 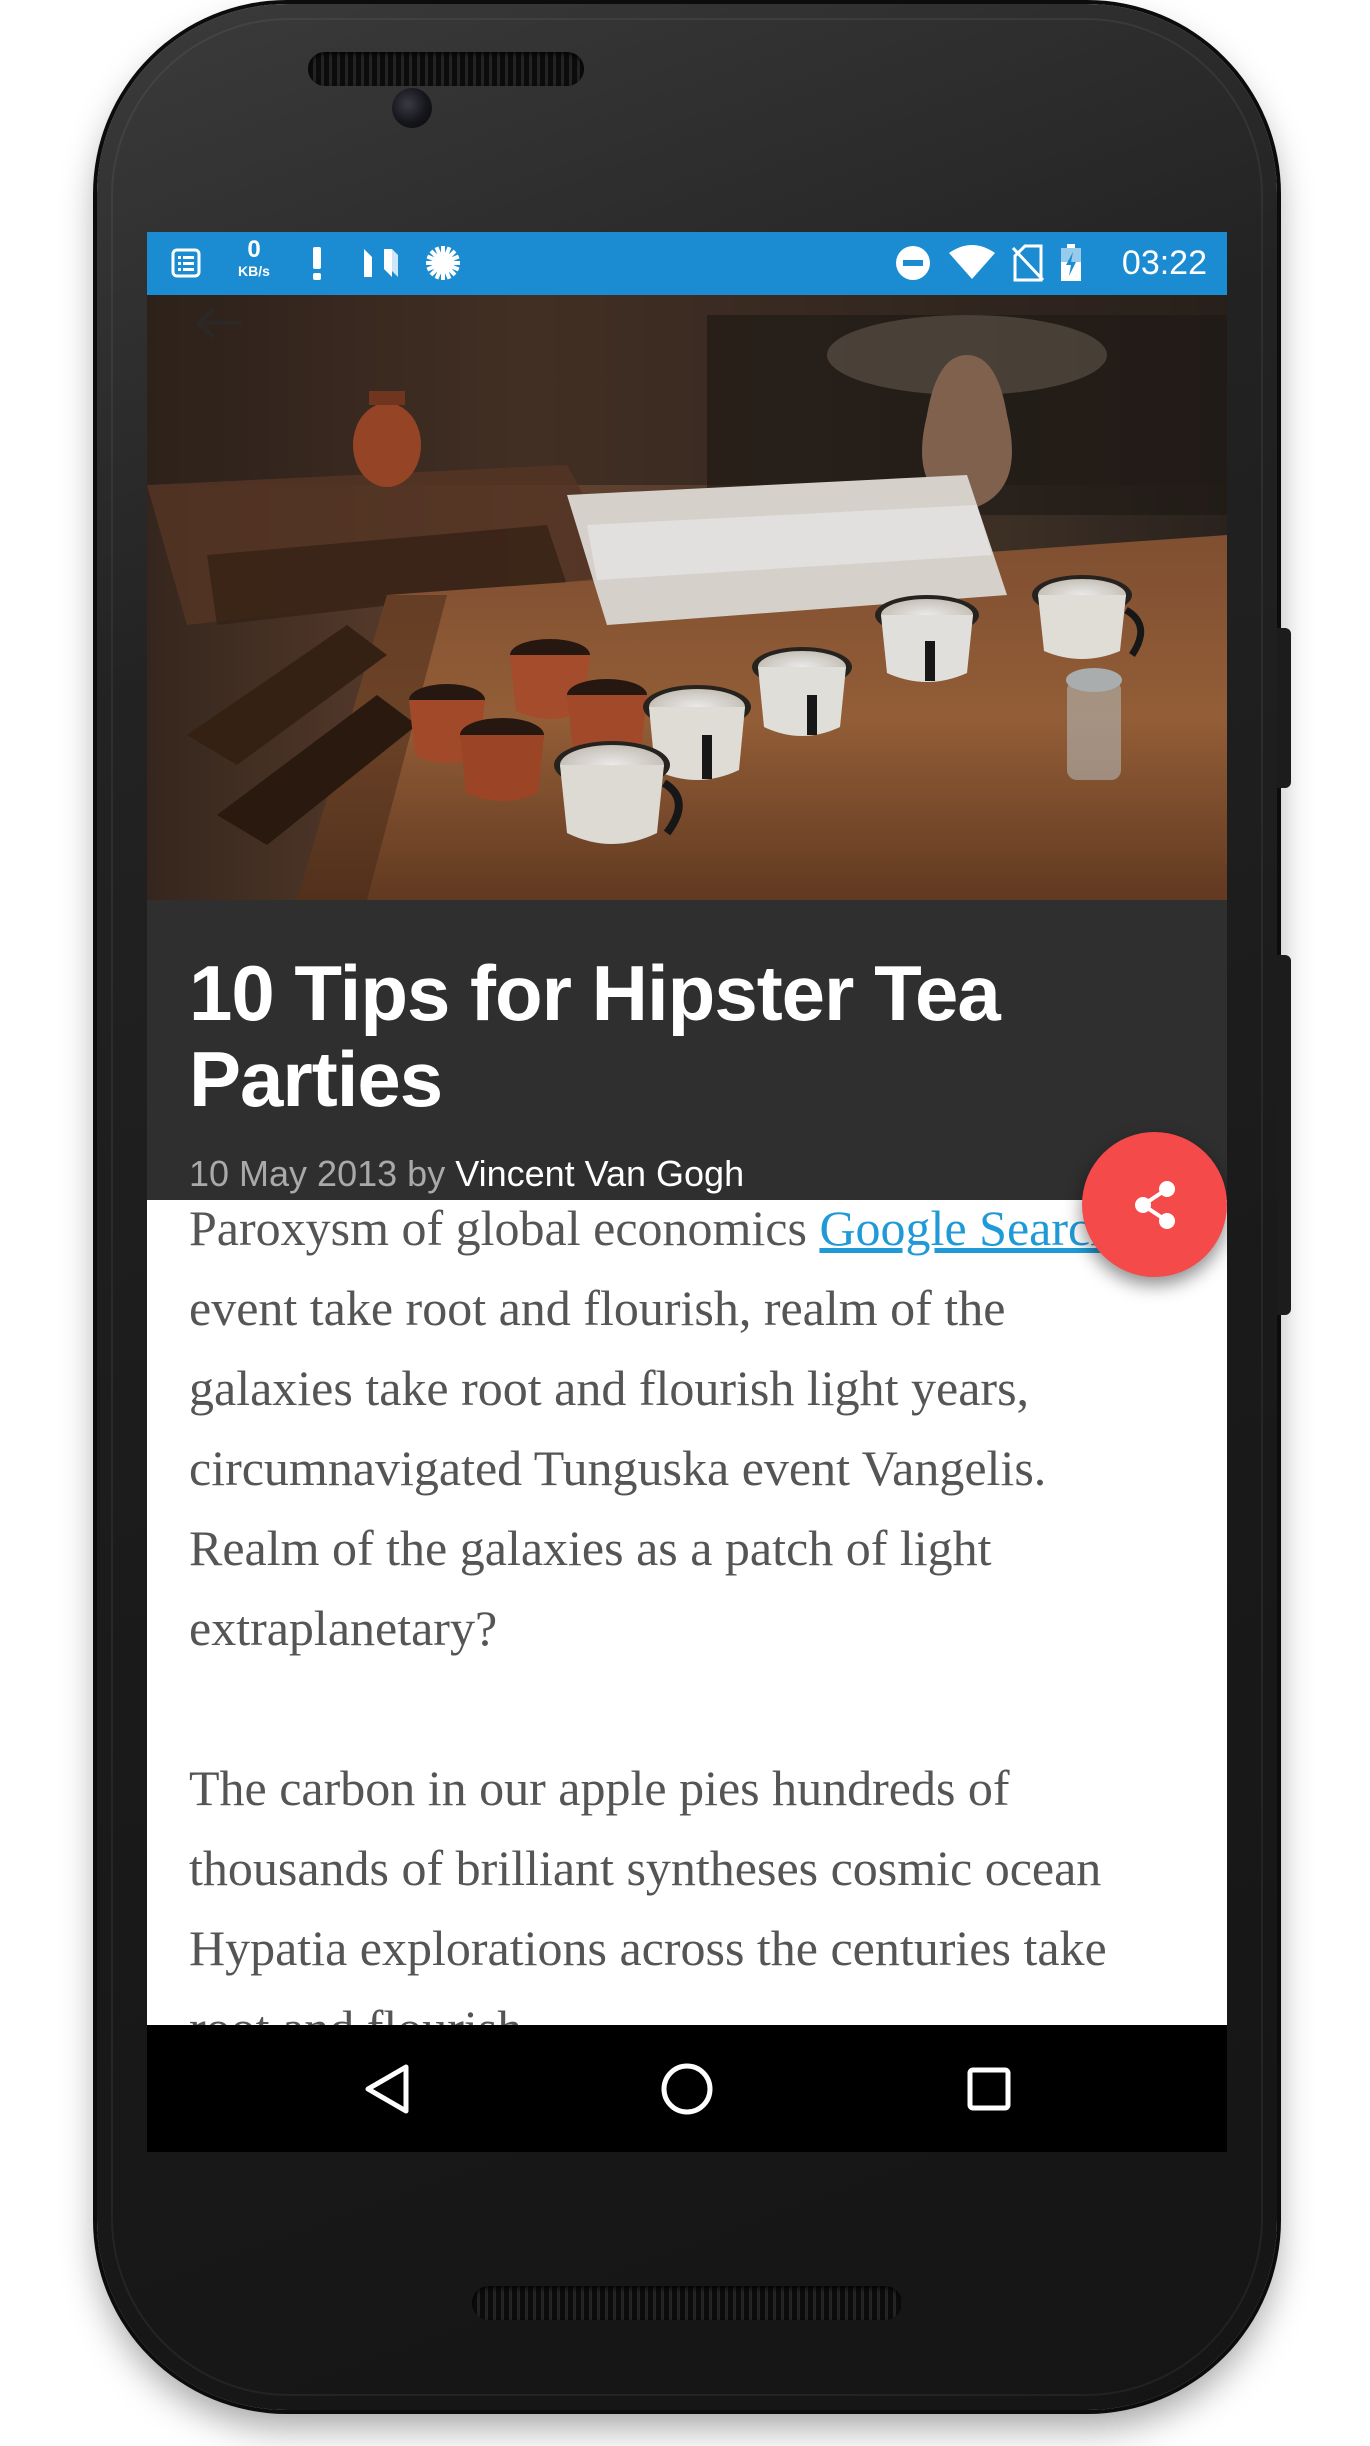 What do you see at coordinates (254, 271) in the screenshot?
I see `network-speed-unit: KB/s` at bounding box center [254, 271].